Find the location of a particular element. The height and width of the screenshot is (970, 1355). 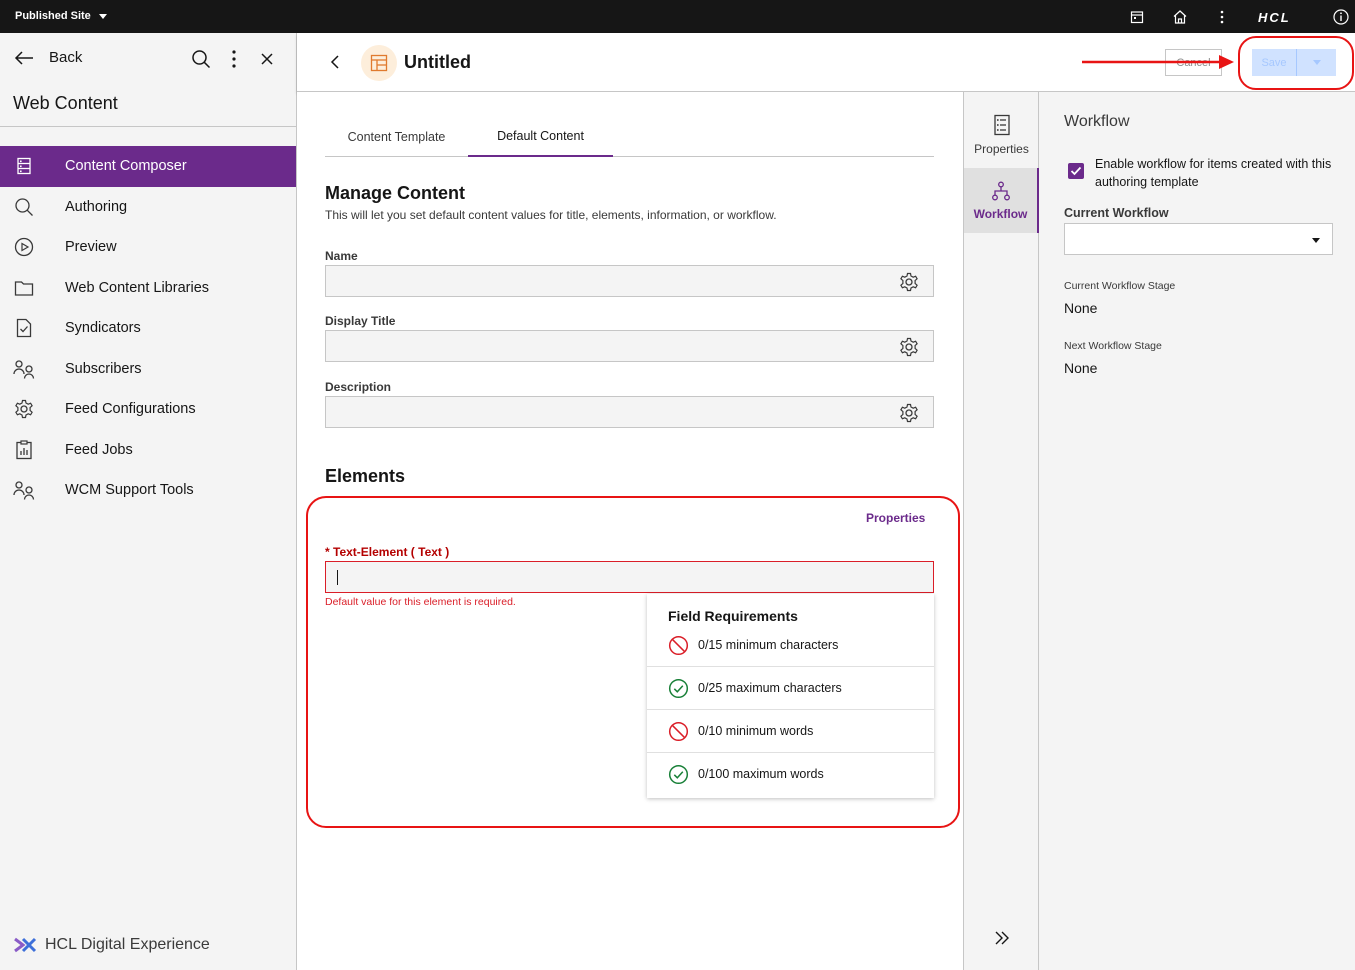

play-icon is located at coordinates (24, 247).